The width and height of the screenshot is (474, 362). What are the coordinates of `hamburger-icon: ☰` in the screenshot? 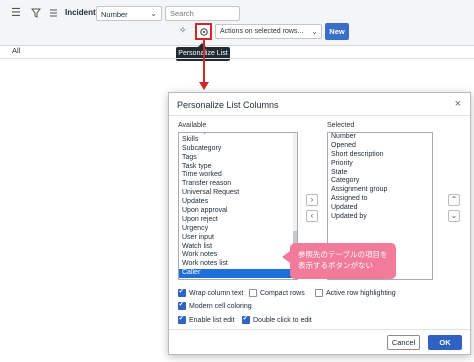 It's located at (16, 13).